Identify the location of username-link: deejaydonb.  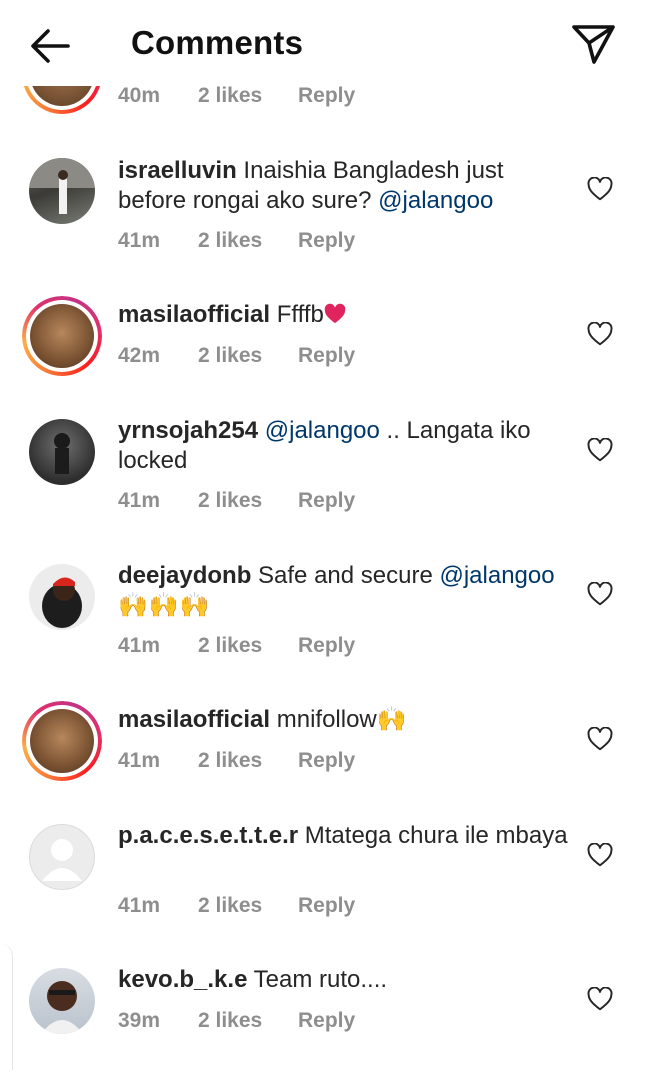
(184, 575).